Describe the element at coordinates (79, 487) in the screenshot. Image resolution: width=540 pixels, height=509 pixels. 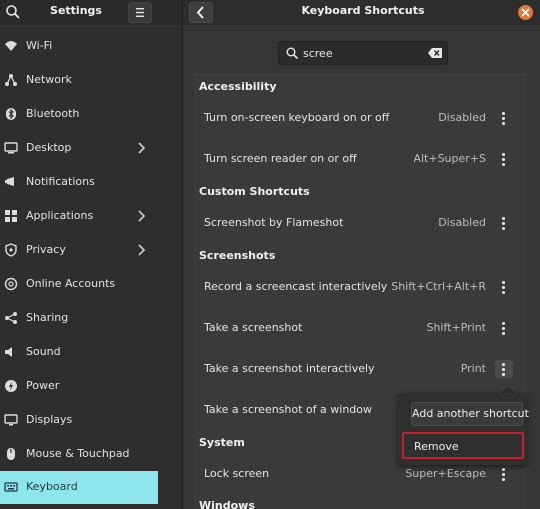
I see `sidebar-item-keyboard: Keyboard` at that location.